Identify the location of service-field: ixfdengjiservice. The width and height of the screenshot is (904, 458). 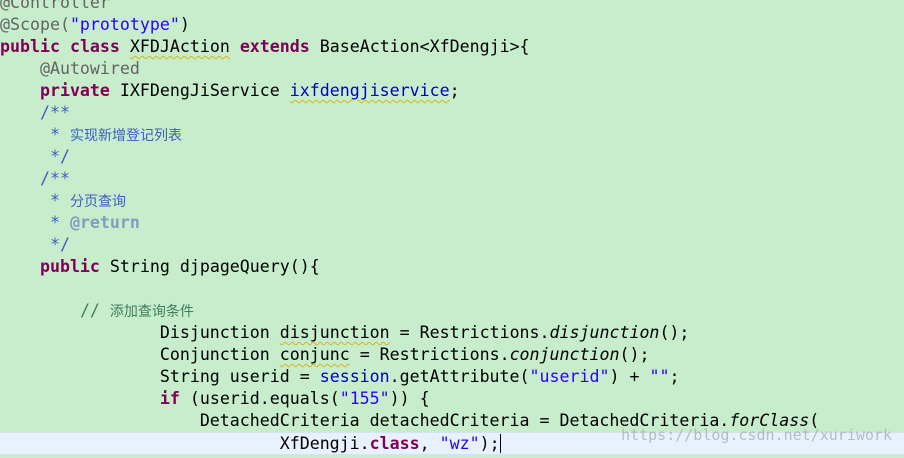
(369, 90).